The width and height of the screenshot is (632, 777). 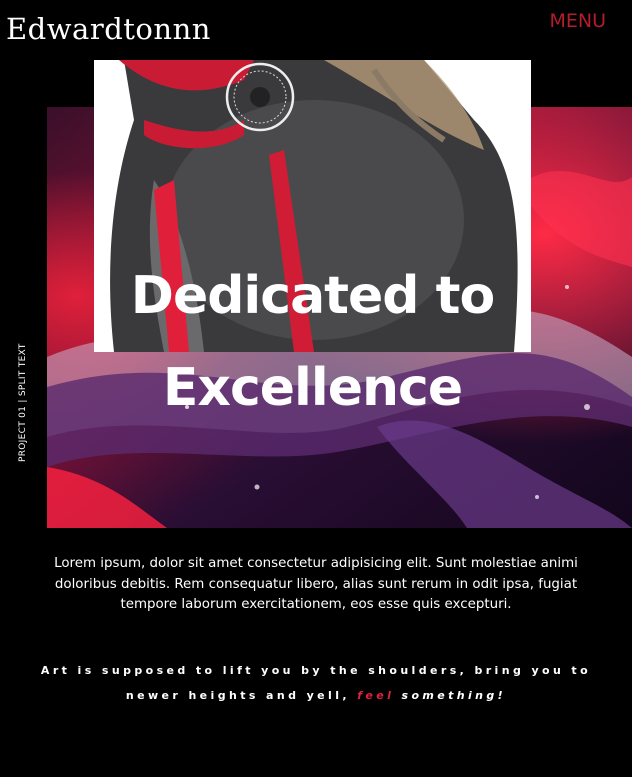 What do you see at coordinates (577, 21) in the screenshot?
I see `menu-button: MENU` at bounding box center [577, 21].